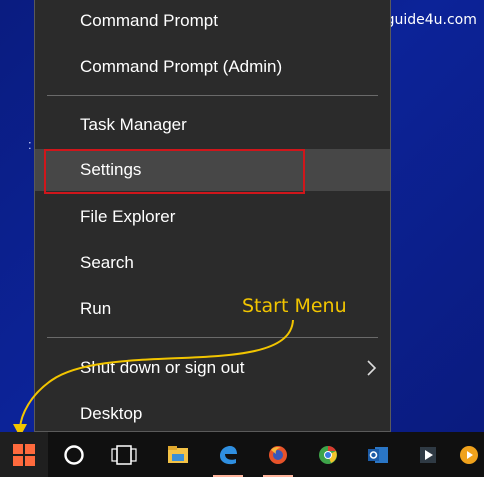  Describe the element at coordinates (174, 171) in the screenshot. I see `settings-highlight-box` at that location.